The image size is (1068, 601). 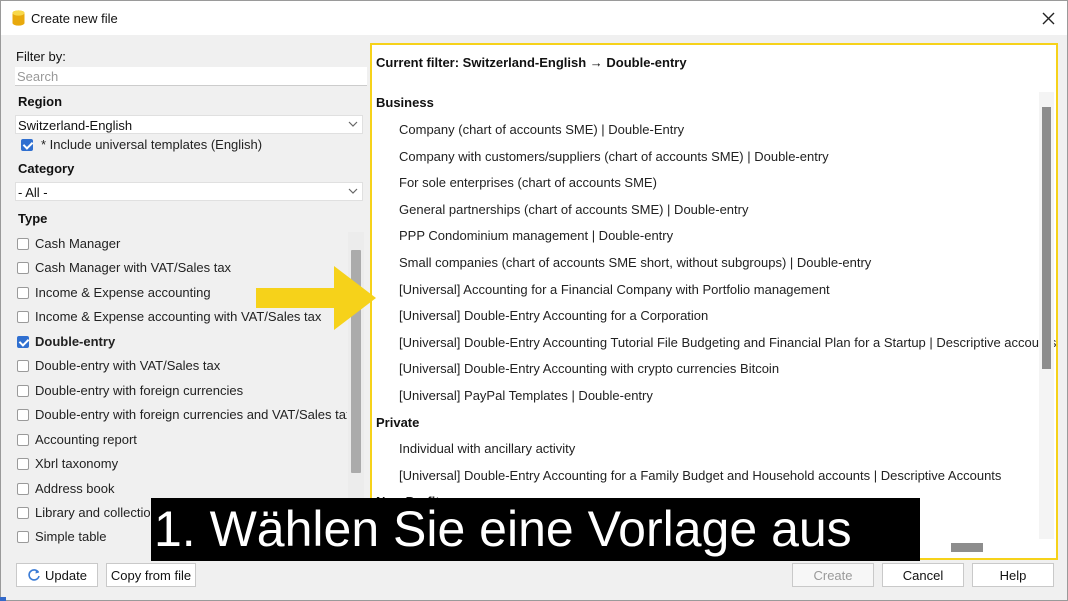 I want to click on type-item-selected: Double-entry, so click(x=184, y=343).